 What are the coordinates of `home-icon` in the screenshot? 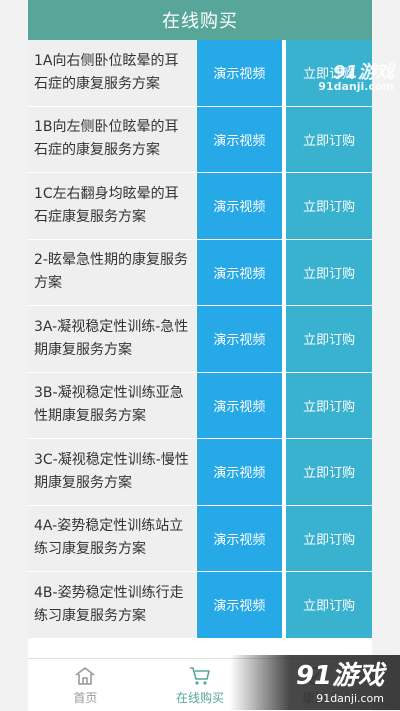 It's located at (85, 675).